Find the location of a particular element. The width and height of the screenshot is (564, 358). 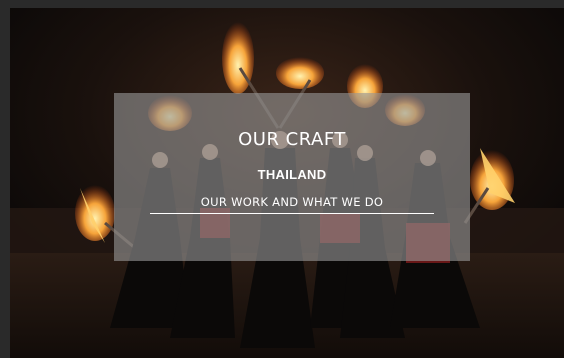

flame-top-center is located at coordinates (300, 73).